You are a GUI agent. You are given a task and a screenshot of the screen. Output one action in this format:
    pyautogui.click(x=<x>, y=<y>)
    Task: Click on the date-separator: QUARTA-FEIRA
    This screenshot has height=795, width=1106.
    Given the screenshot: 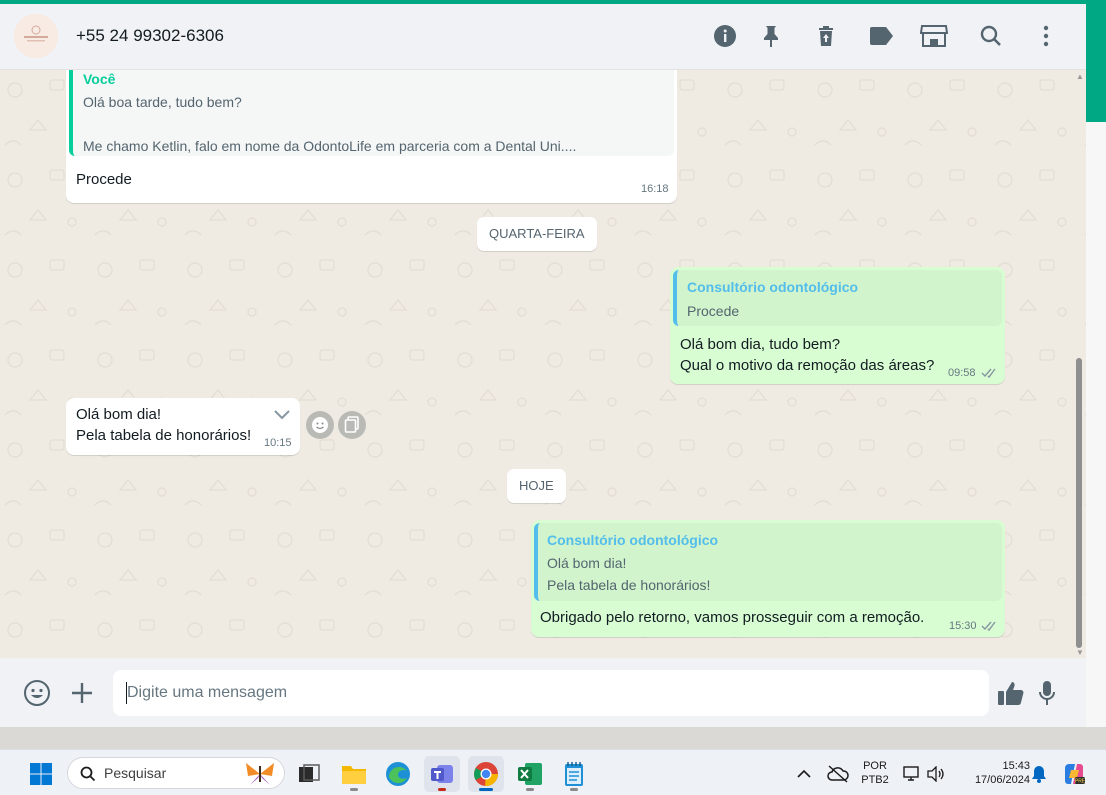 What is the action you would take?
    pyautogui.click(x=537, y=234)
    